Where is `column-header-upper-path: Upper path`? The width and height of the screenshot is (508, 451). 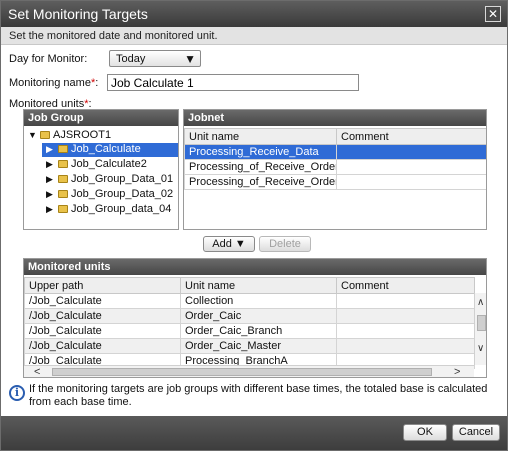 column-header-upper-path: Upper path is located at coordinates (102, 285).